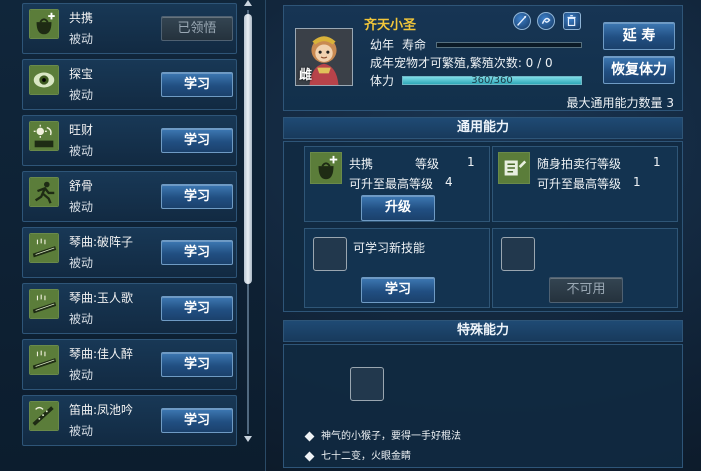  Describe the element at coordinates (367, 384) in the screenshot. I see `special-ability-slot` at that location.